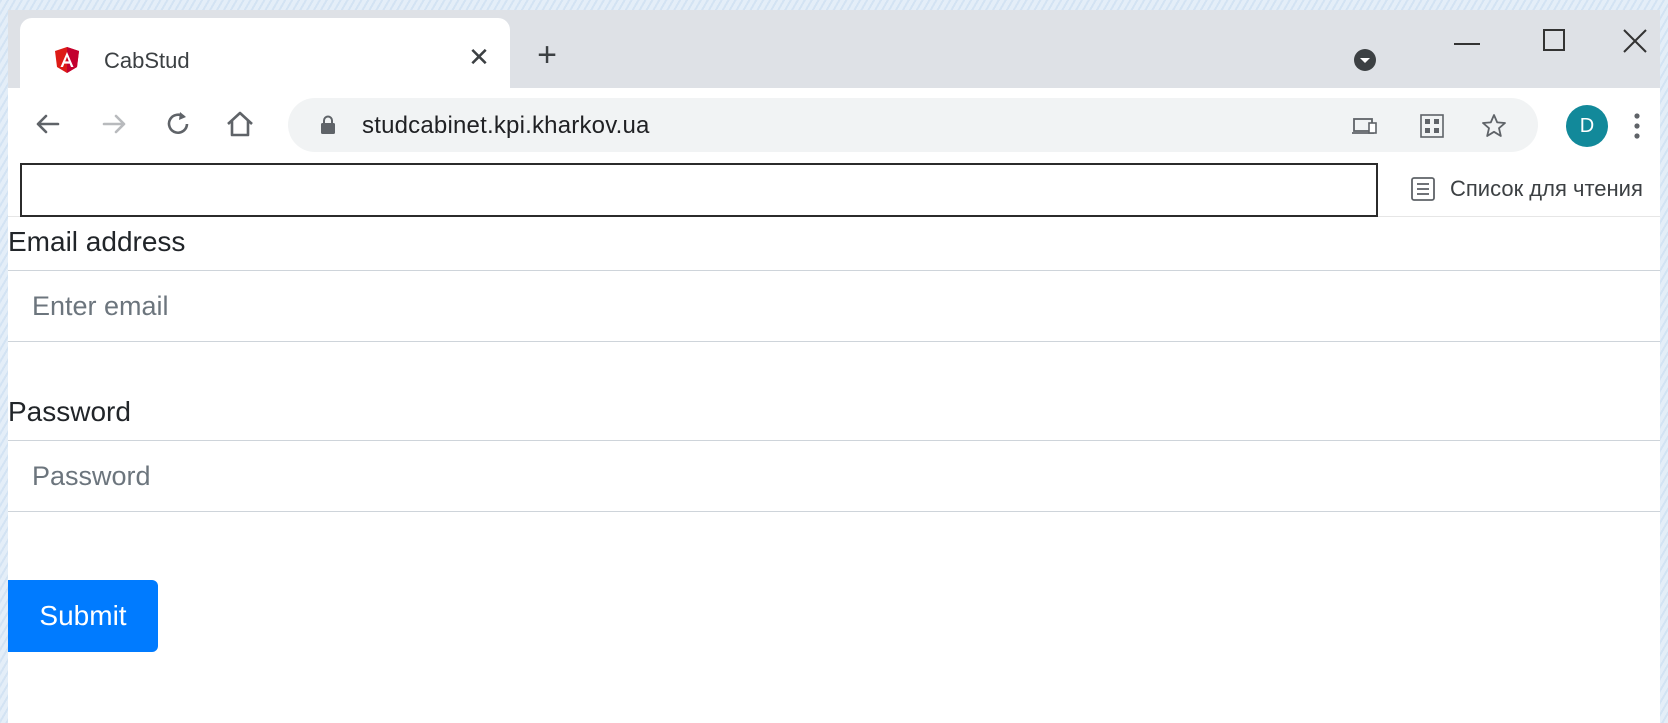 This screenshot has height=723, width=1668. What do you see at coordinates (1587, 126) in the screenshot?
I see `profile-avatar: D` at bounding box center [1587, 126].